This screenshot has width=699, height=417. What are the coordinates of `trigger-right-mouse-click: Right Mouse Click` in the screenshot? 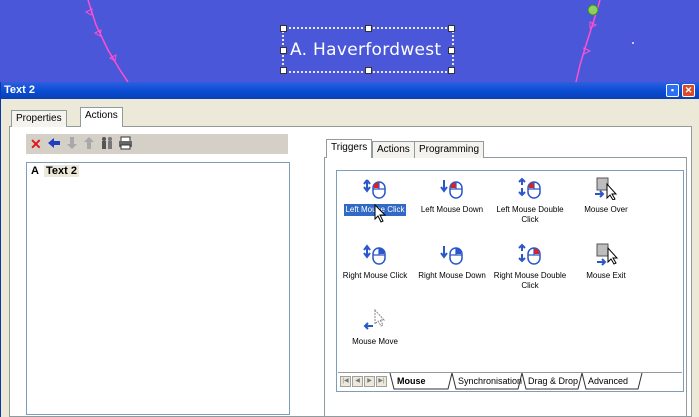 It's located at (375, 262).